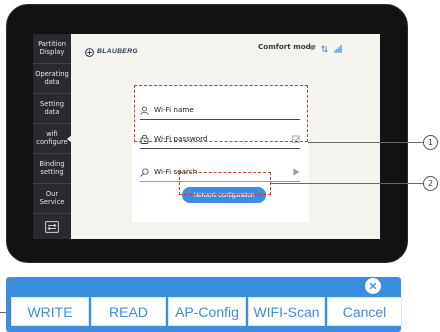 The width and height of the screenshot is (440, 332). I want to click on sidebar-item-label: Partition Display, so click(52, 47).